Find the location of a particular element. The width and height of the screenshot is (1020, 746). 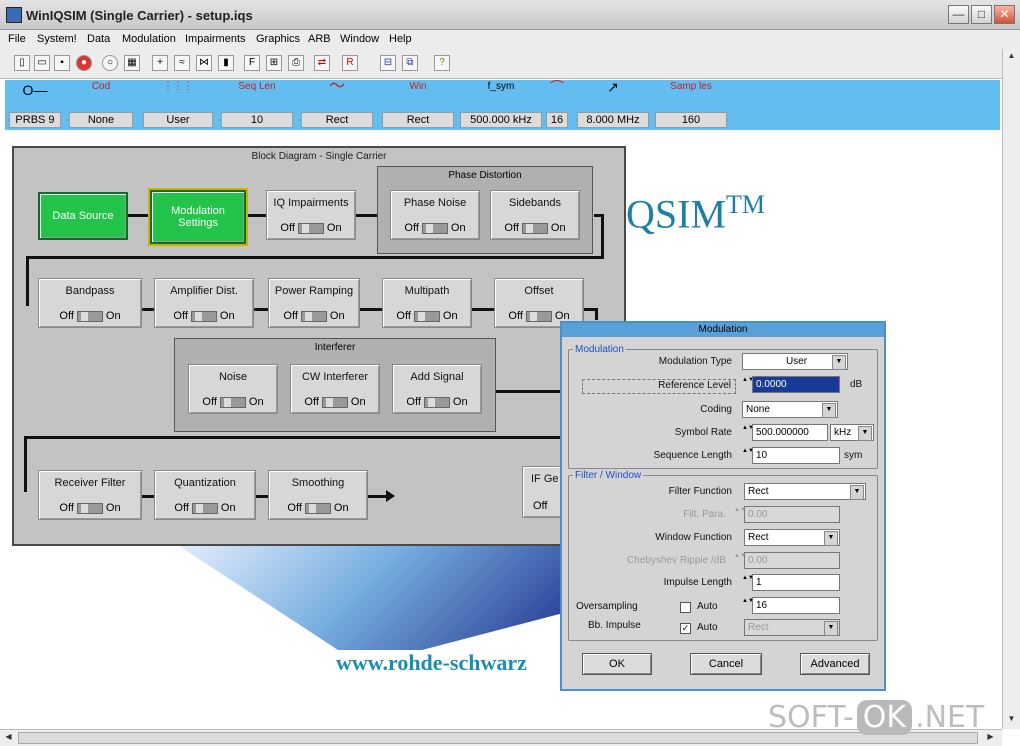

menu-impairments: Impairments is located at coordinates (215, 39).